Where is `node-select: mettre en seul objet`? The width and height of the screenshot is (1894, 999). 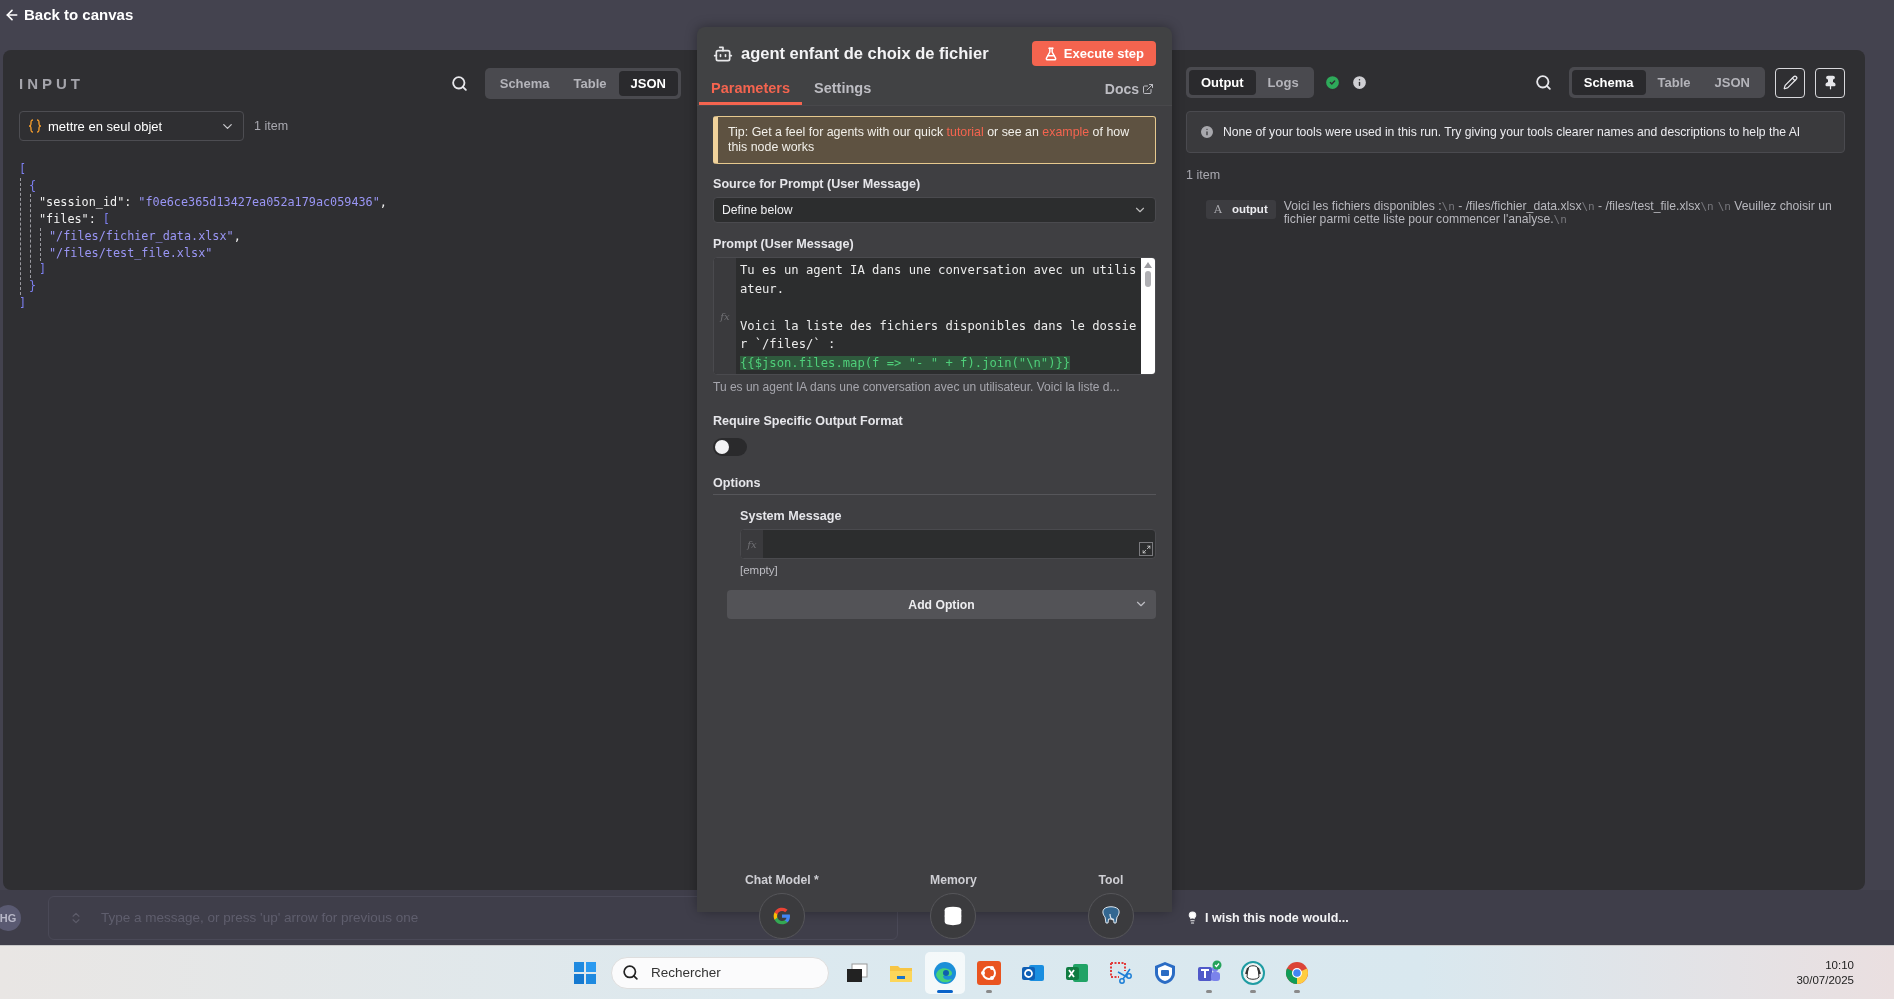 node-select: mettre en seul objet is located at coordinates (131, 126).